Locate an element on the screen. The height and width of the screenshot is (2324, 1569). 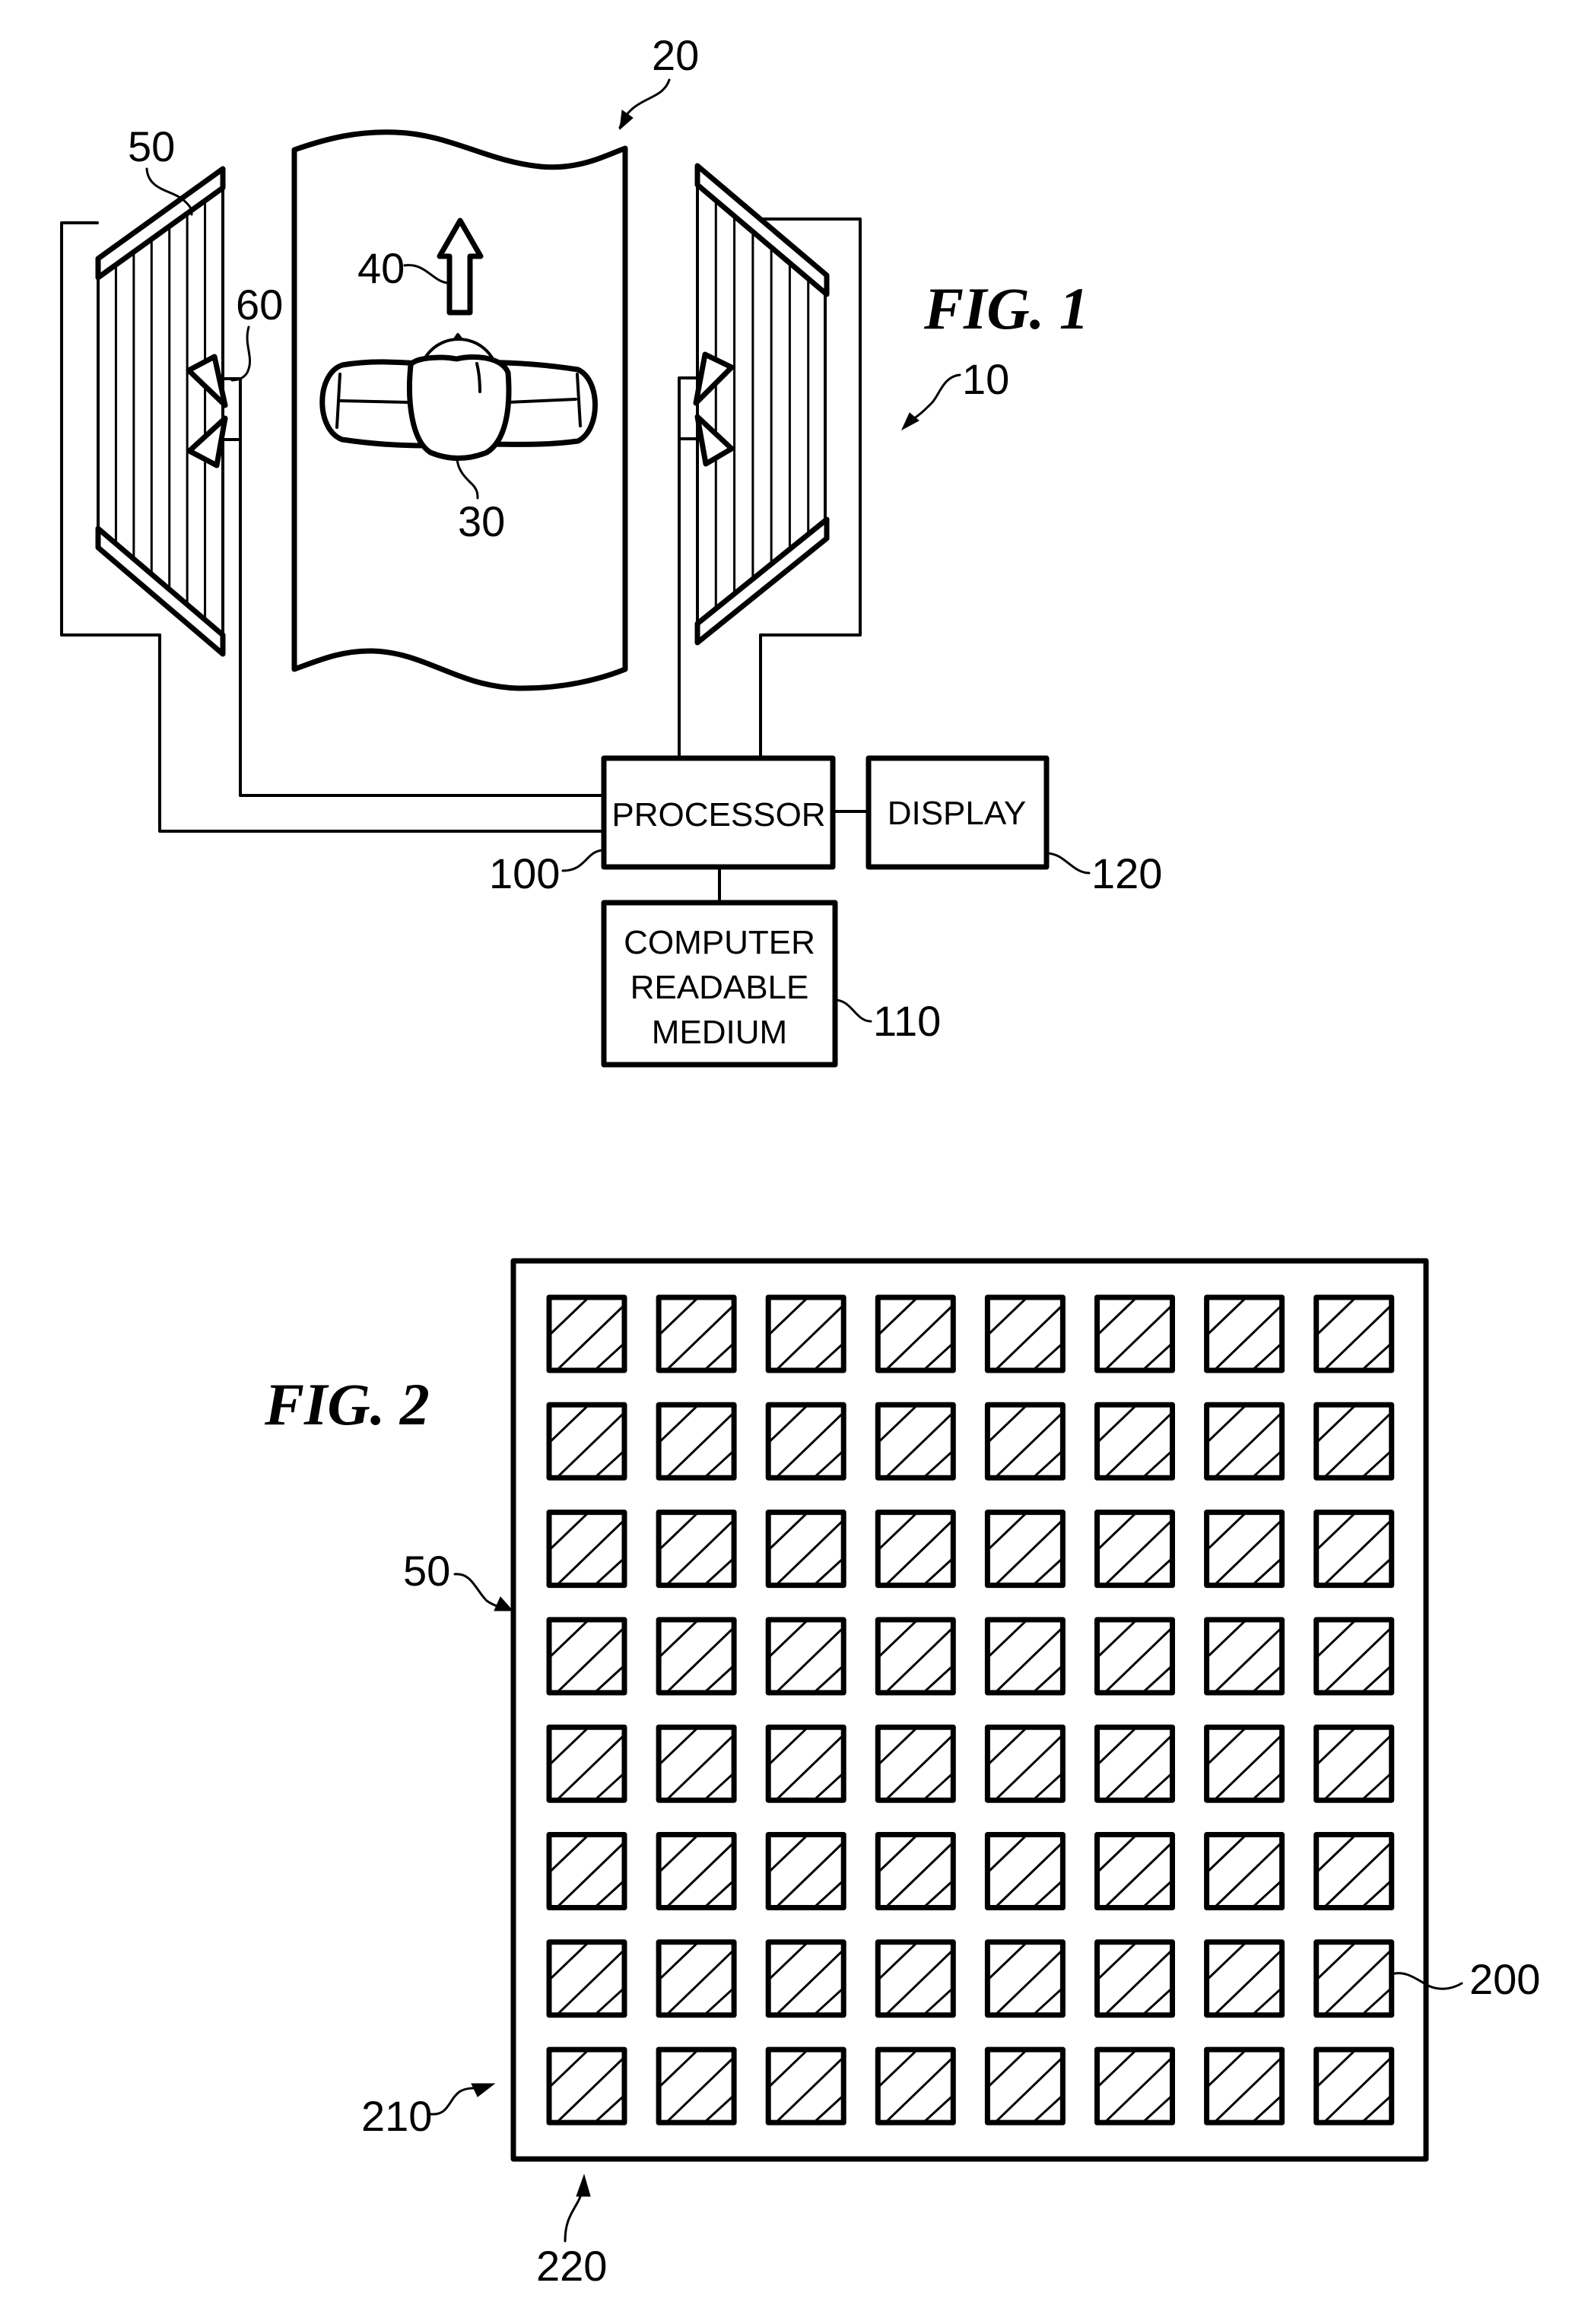
medium-label-line-1: COMPUTER is located at coordinates (720, 942).